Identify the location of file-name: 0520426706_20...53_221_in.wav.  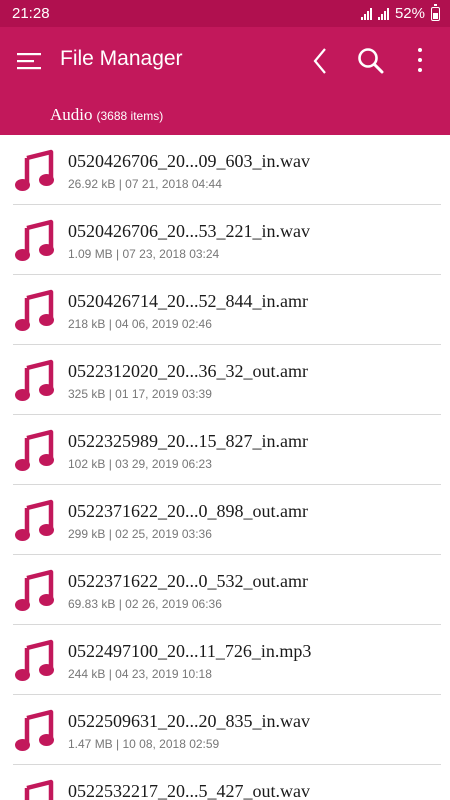
(189, 231).